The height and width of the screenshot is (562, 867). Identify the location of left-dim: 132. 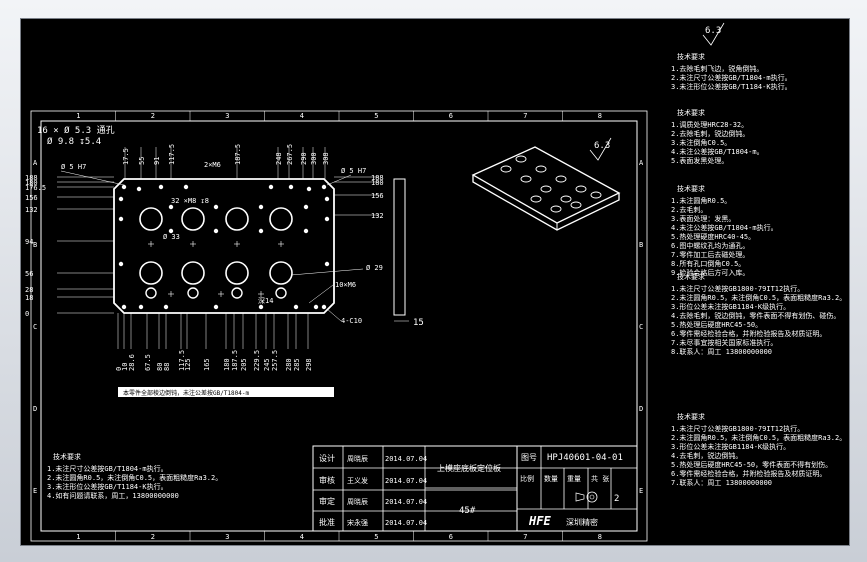
(31, 210).